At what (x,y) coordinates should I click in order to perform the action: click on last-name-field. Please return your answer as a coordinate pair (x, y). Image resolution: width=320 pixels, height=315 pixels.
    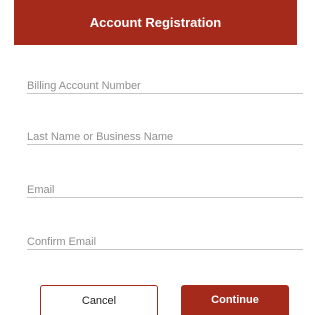
    Looking at the image, I should click on (165, 136).